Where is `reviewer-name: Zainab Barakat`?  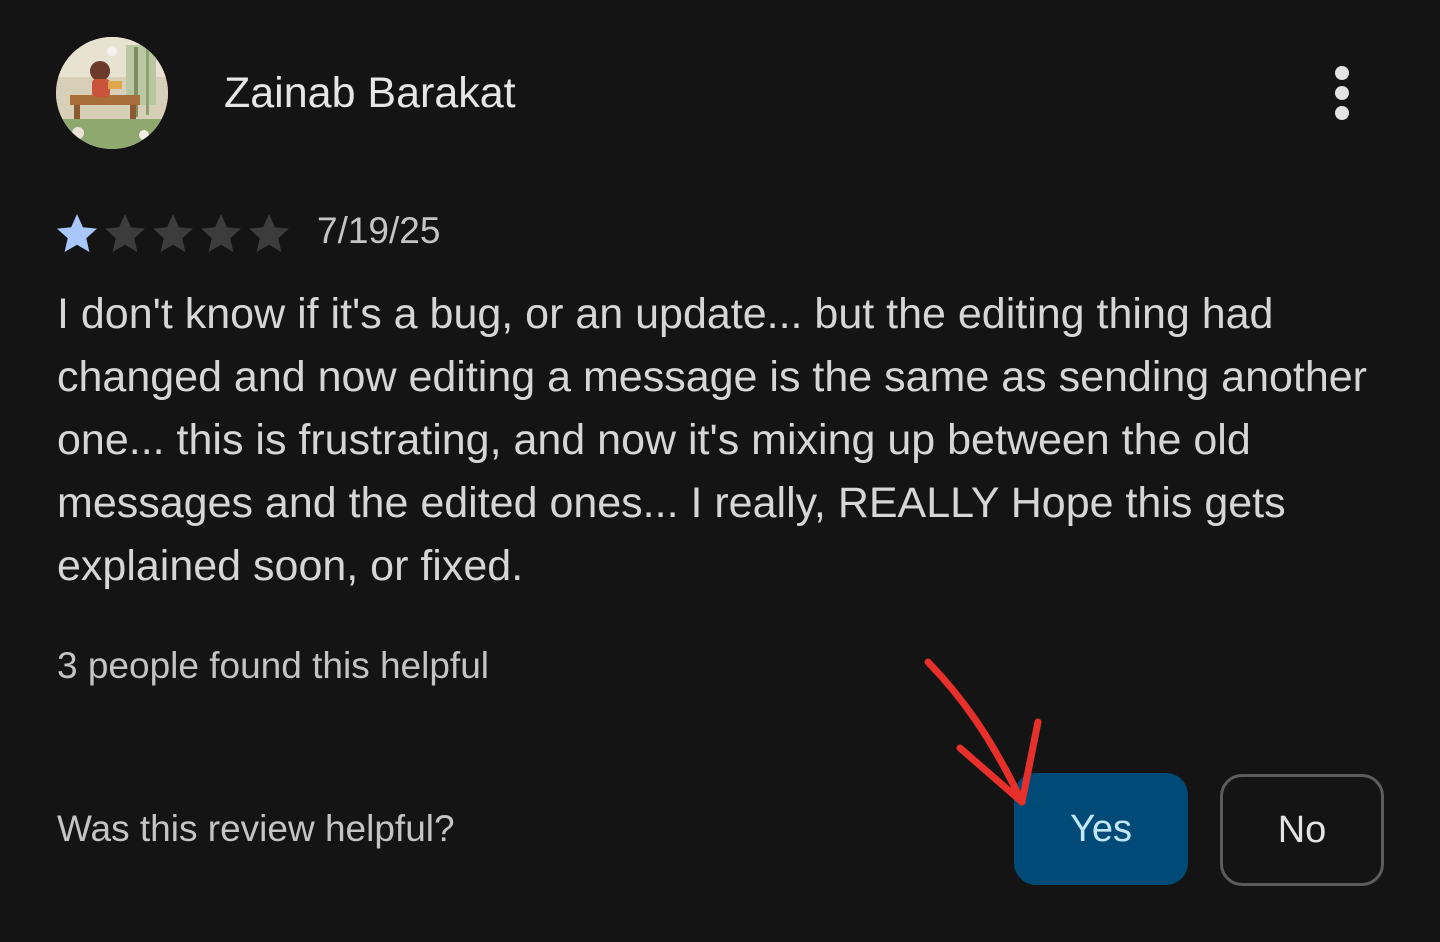 reviewer-name: Zainab Barakat is located at coordinates (370, 93).